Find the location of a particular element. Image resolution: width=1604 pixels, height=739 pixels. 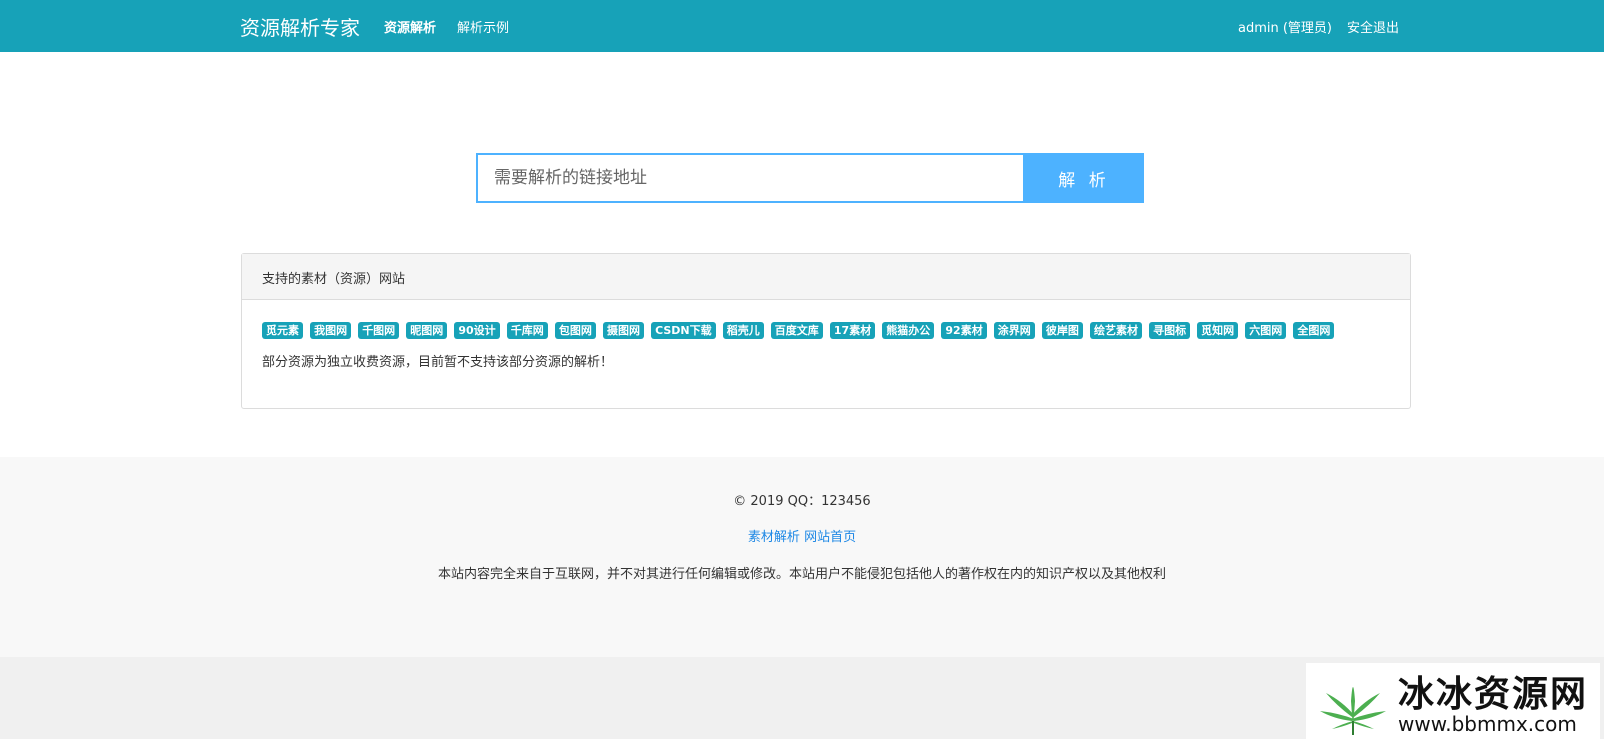

panel-title: 支持的素材（资源）网站 is located at coordinates (826, 277).